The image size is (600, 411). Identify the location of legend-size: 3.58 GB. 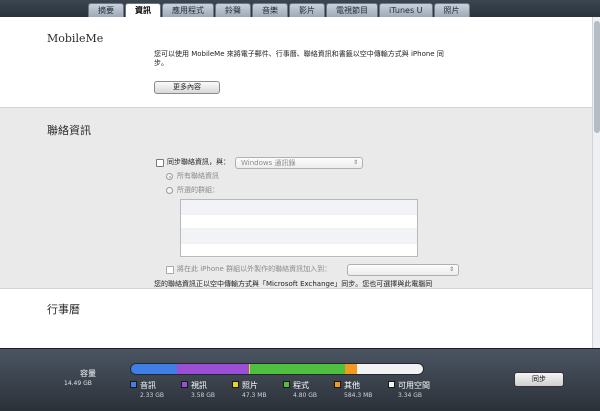
(203, 395).